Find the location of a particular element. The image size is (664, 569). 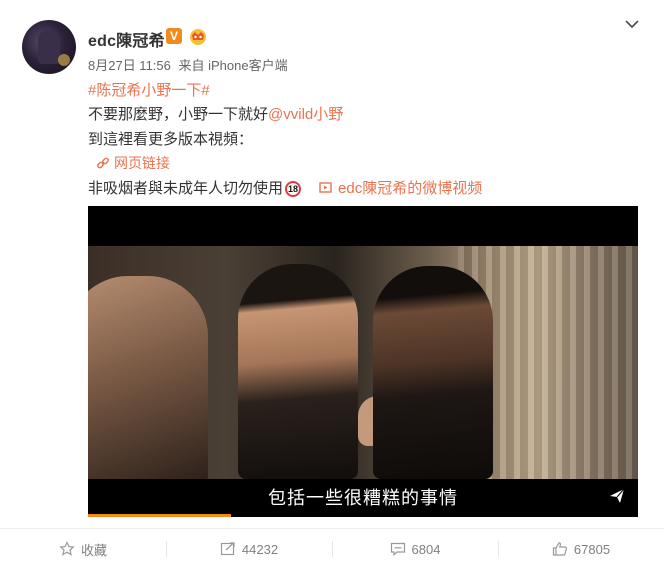

hashtag-line: #陈冠希小野一下# is located at coordinates (149, 89).